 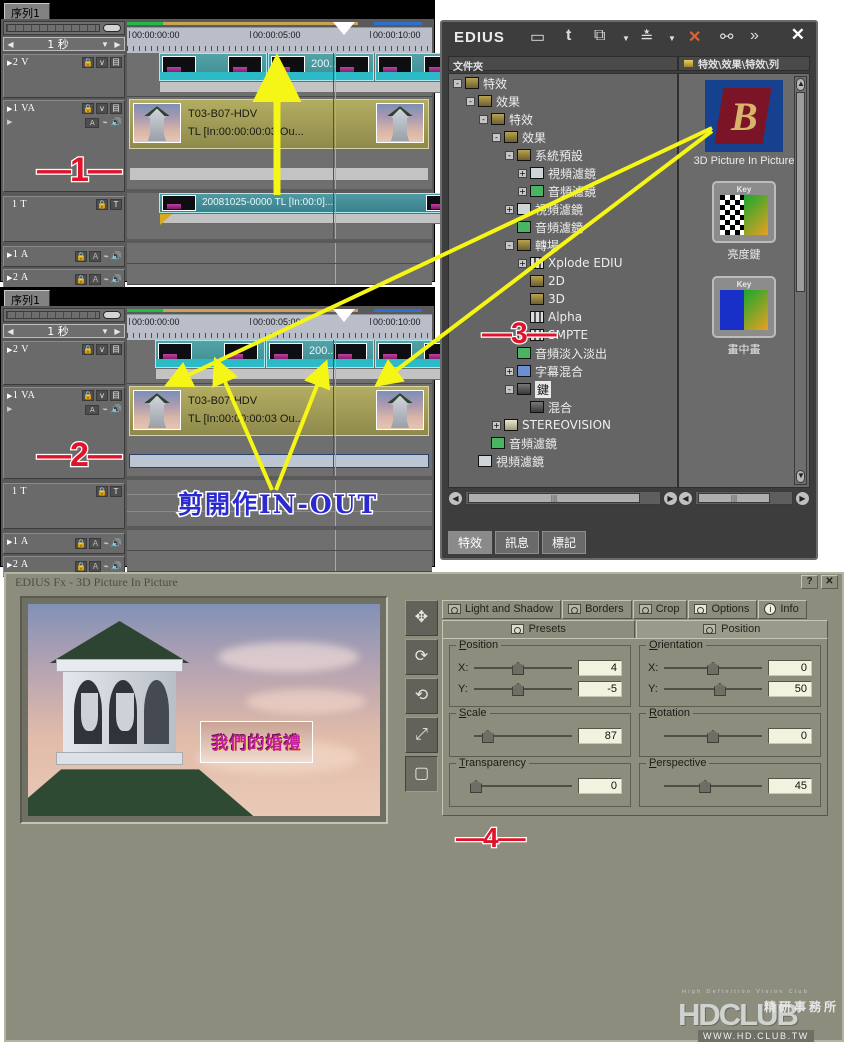 I want to click on copy-icon: ⧉, so click(x=599, y=36).